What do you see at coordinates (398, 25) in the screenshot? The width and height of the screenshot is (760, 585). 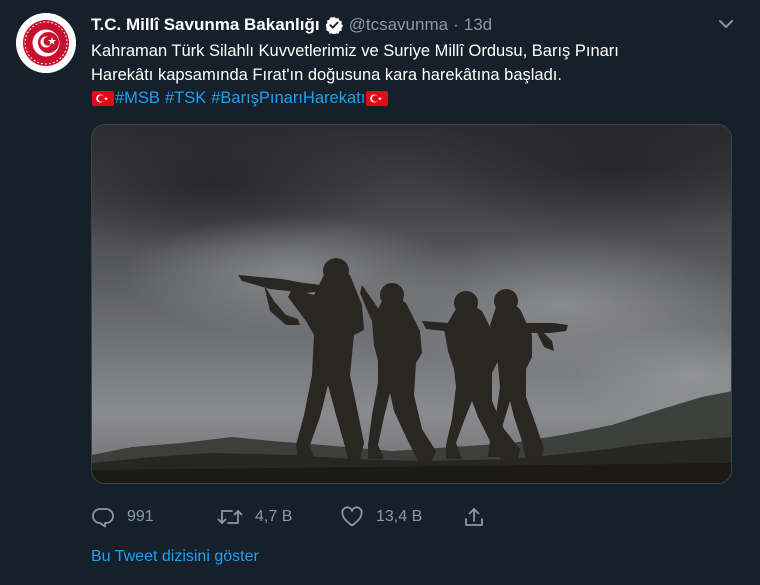 I see `user-handle: @tcsavunma` at bounding box center [398, 25].